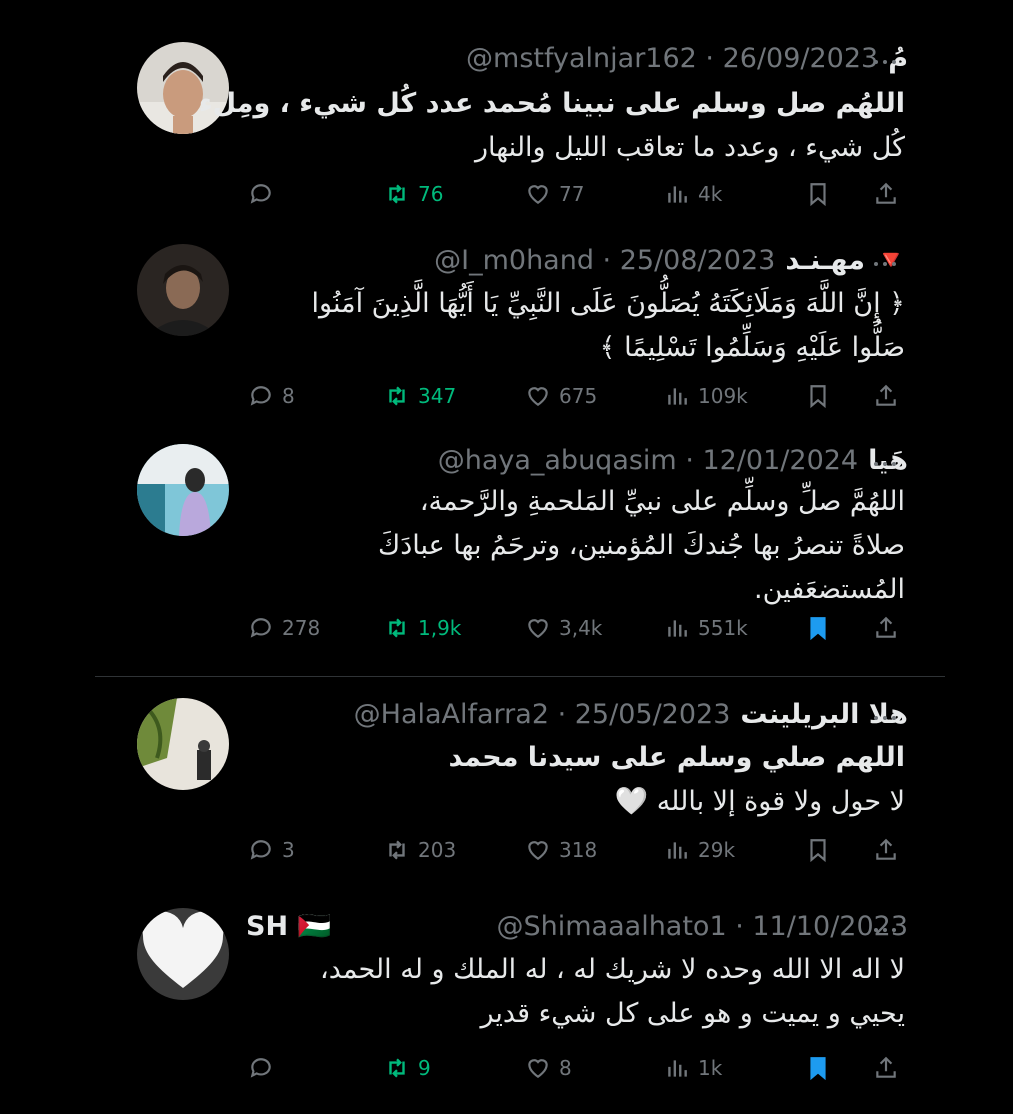  I want to click on views-button: 4k, so click(693, 194).